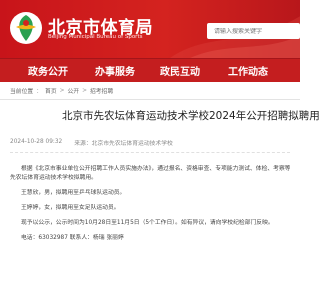 The image size is (320, 300). What do you see at coordinates (51, 90) in the screenshot?
I see `breadcrumb-home-link: 首页` at bounding box center [51, 90].